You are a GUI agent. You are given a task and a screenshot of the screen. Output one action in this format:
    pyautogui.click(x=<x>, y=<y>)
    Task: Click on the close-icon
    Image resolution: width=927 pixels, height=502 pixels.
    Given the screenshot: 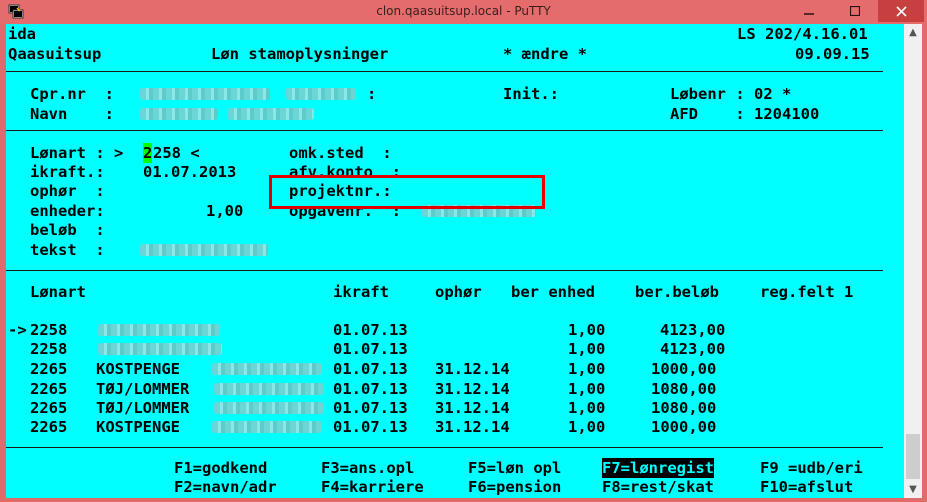 What is the action you would take?
    pyautogui.click(x=901, y=11)
    